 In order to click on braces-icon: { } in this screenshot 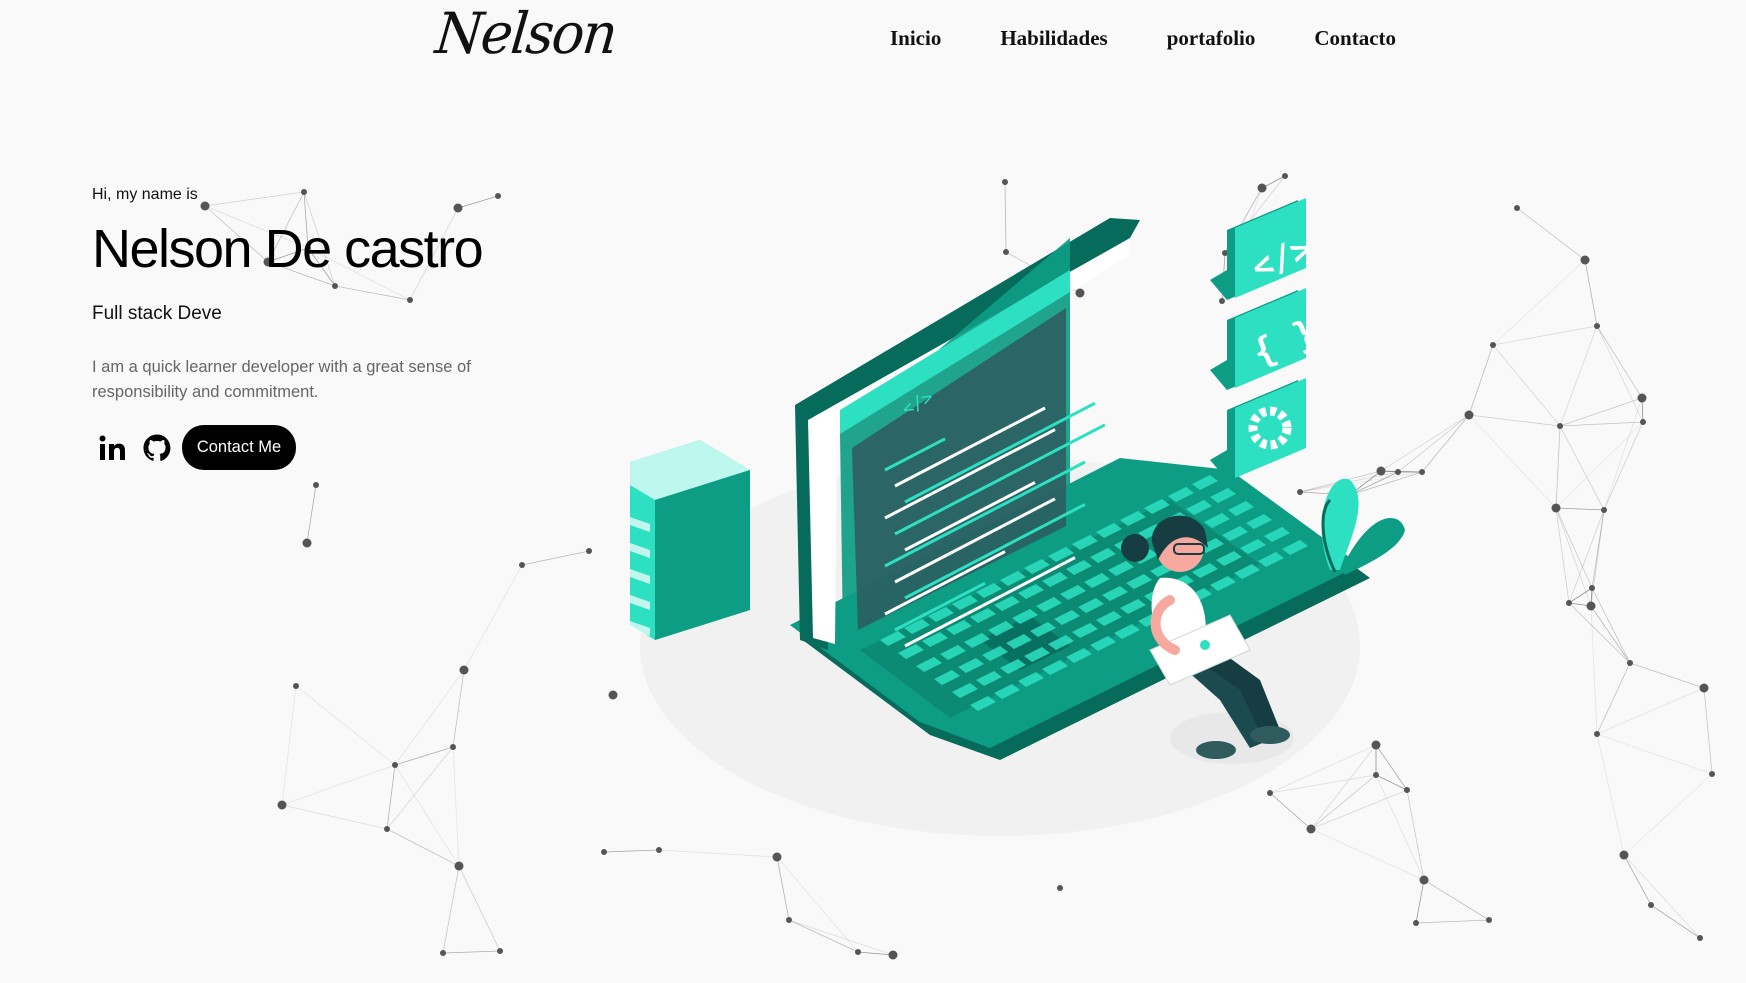, I will do `click(1266, 339)`.